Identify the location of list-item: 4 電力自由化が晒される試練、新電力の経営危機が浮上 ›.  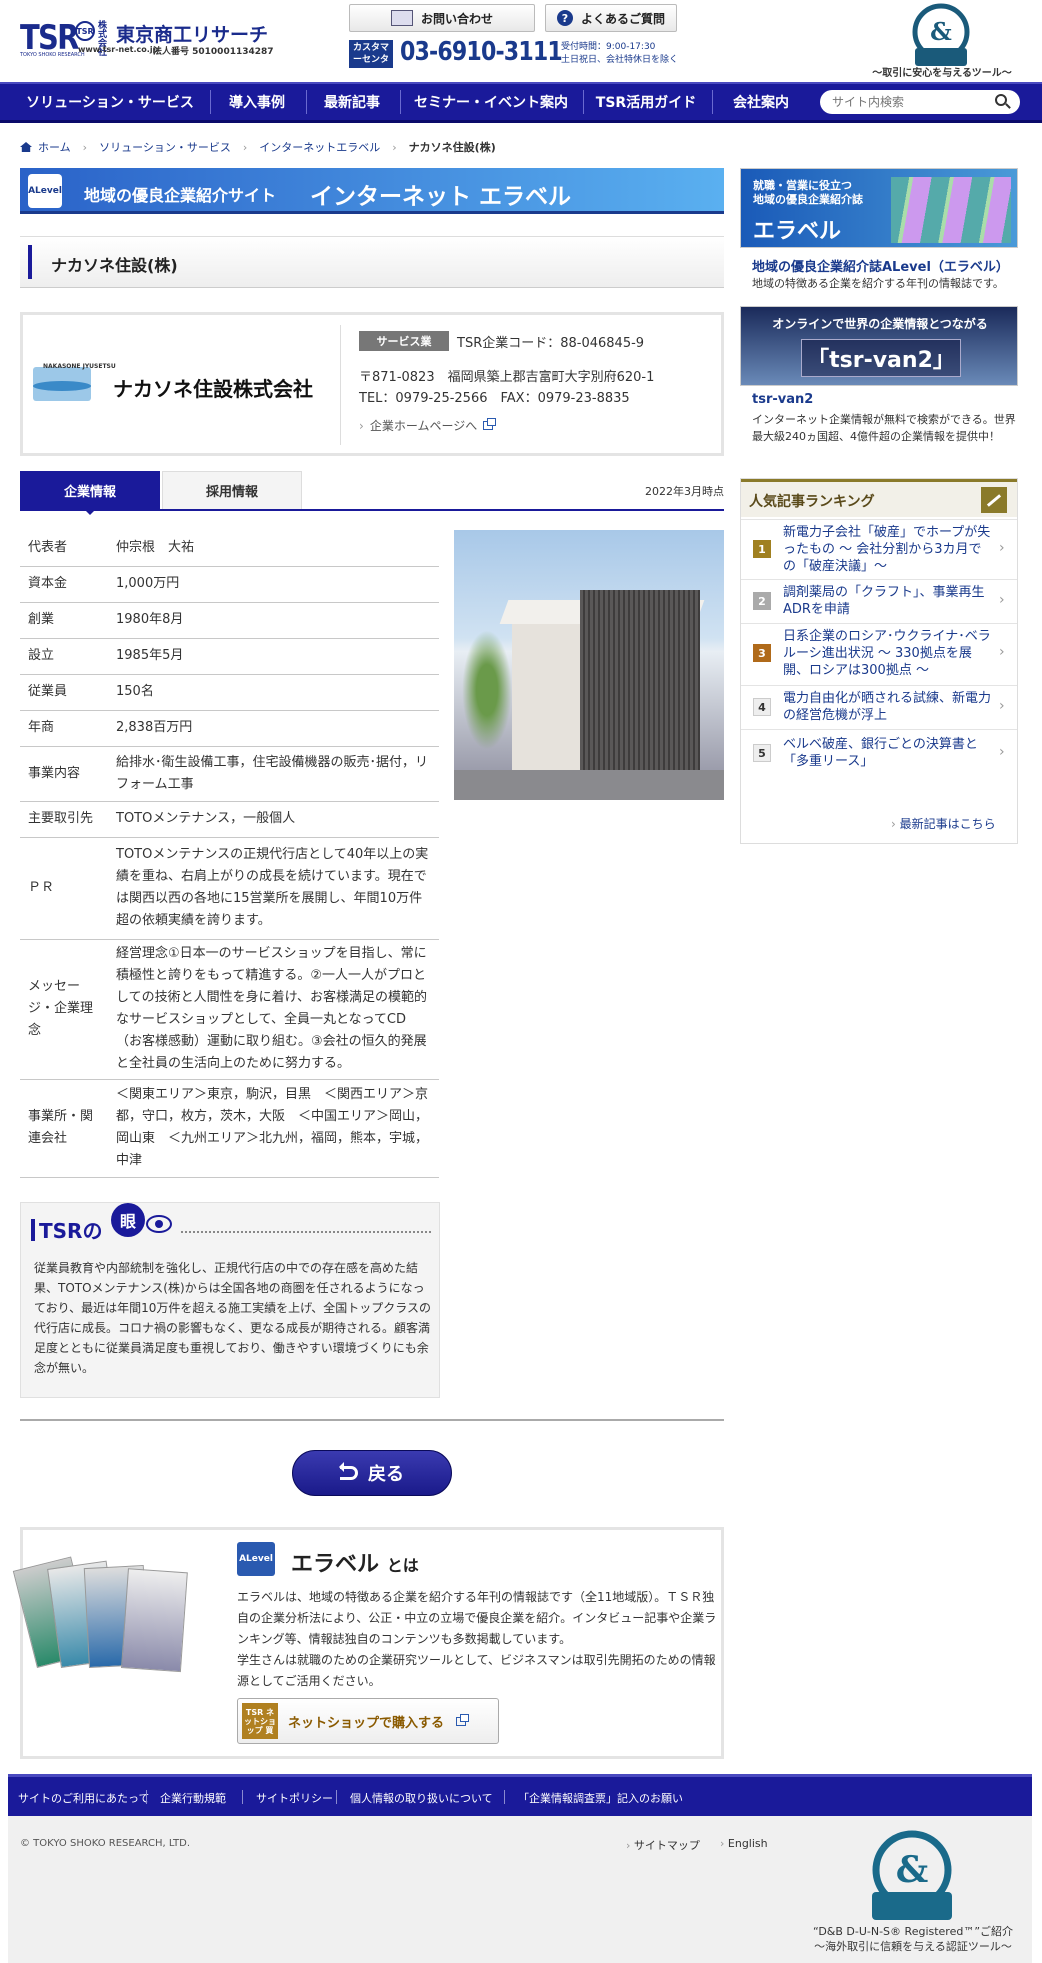
(879, 707).